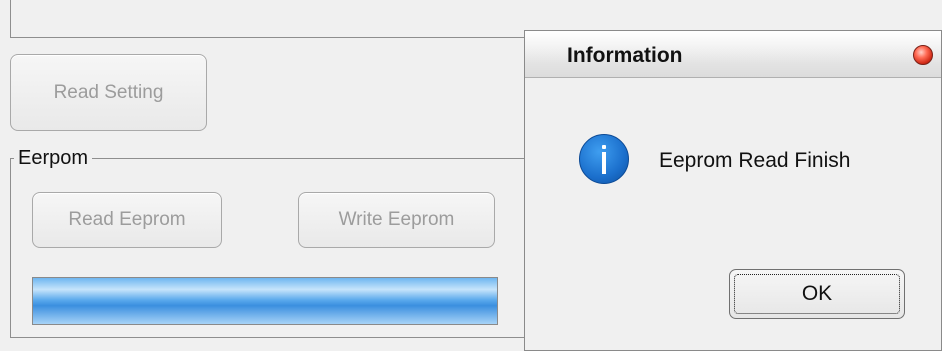  I want to click on progress-fill, so click(265, 301).